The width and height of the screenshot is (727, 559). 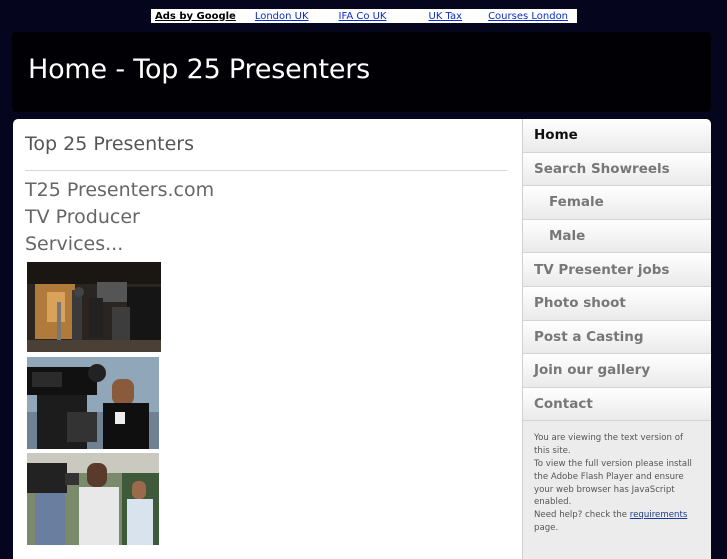 I want to click on requirements-link: requirements, so click(x=659, y=515).